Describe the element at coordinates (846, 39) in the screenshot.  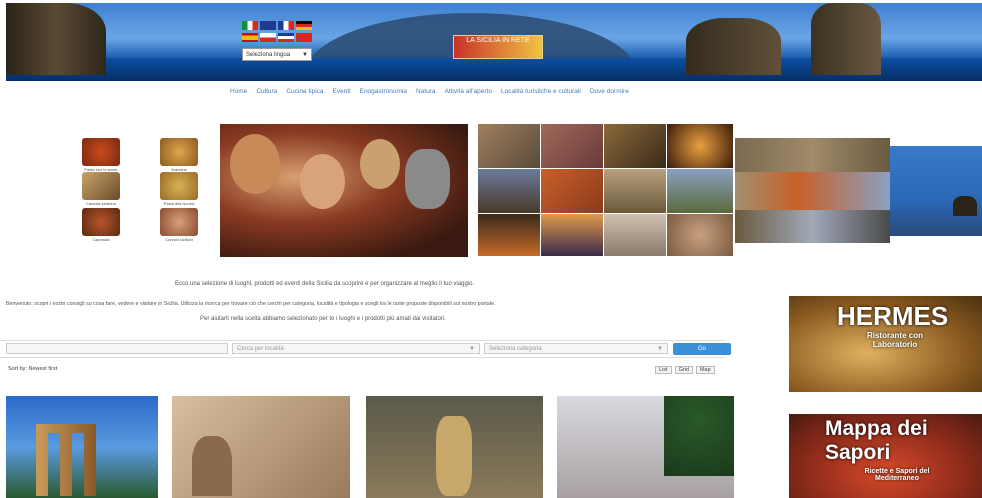
I see `rock-far-right-image` at that location.